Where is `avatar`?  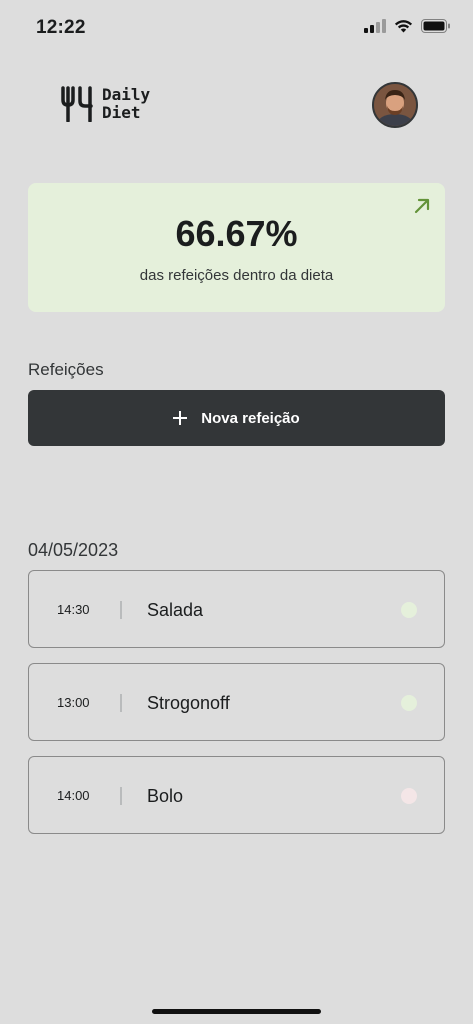
avatar is located at coordinates (395, 105).